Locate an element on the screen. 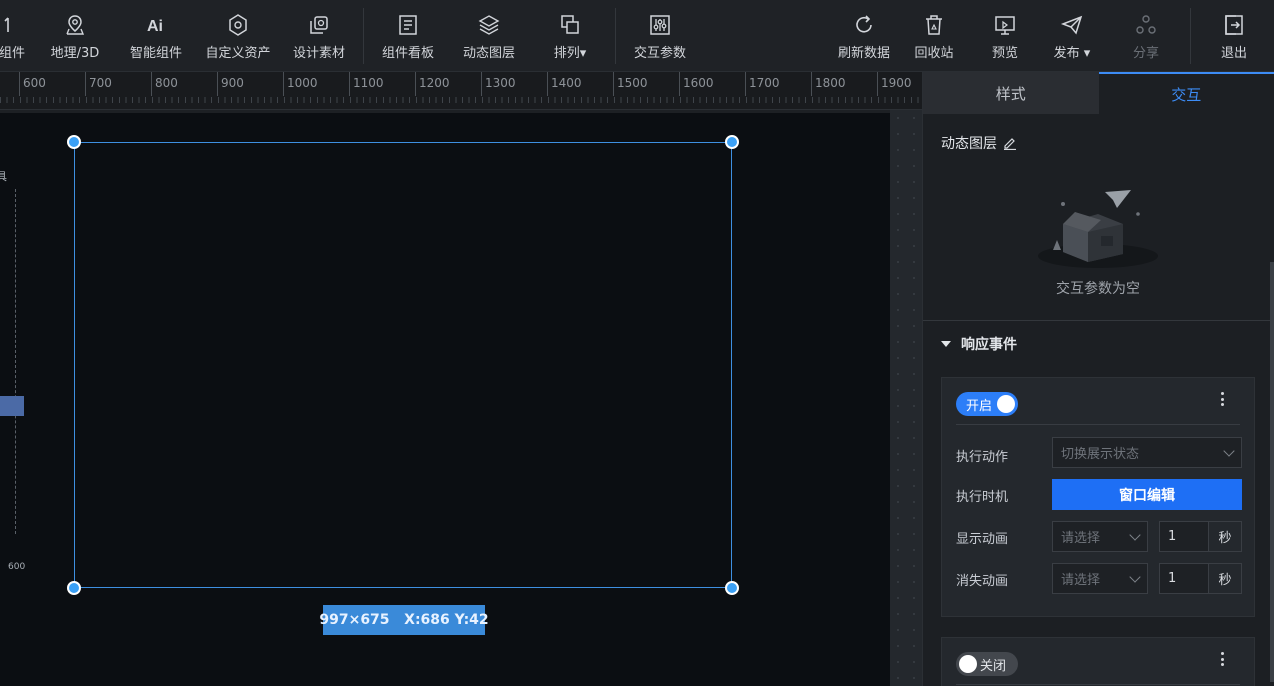 The width and height of the screenshot is (1274, 686). toolbar-label: 排列▾ is located at coordinates (570, 53).